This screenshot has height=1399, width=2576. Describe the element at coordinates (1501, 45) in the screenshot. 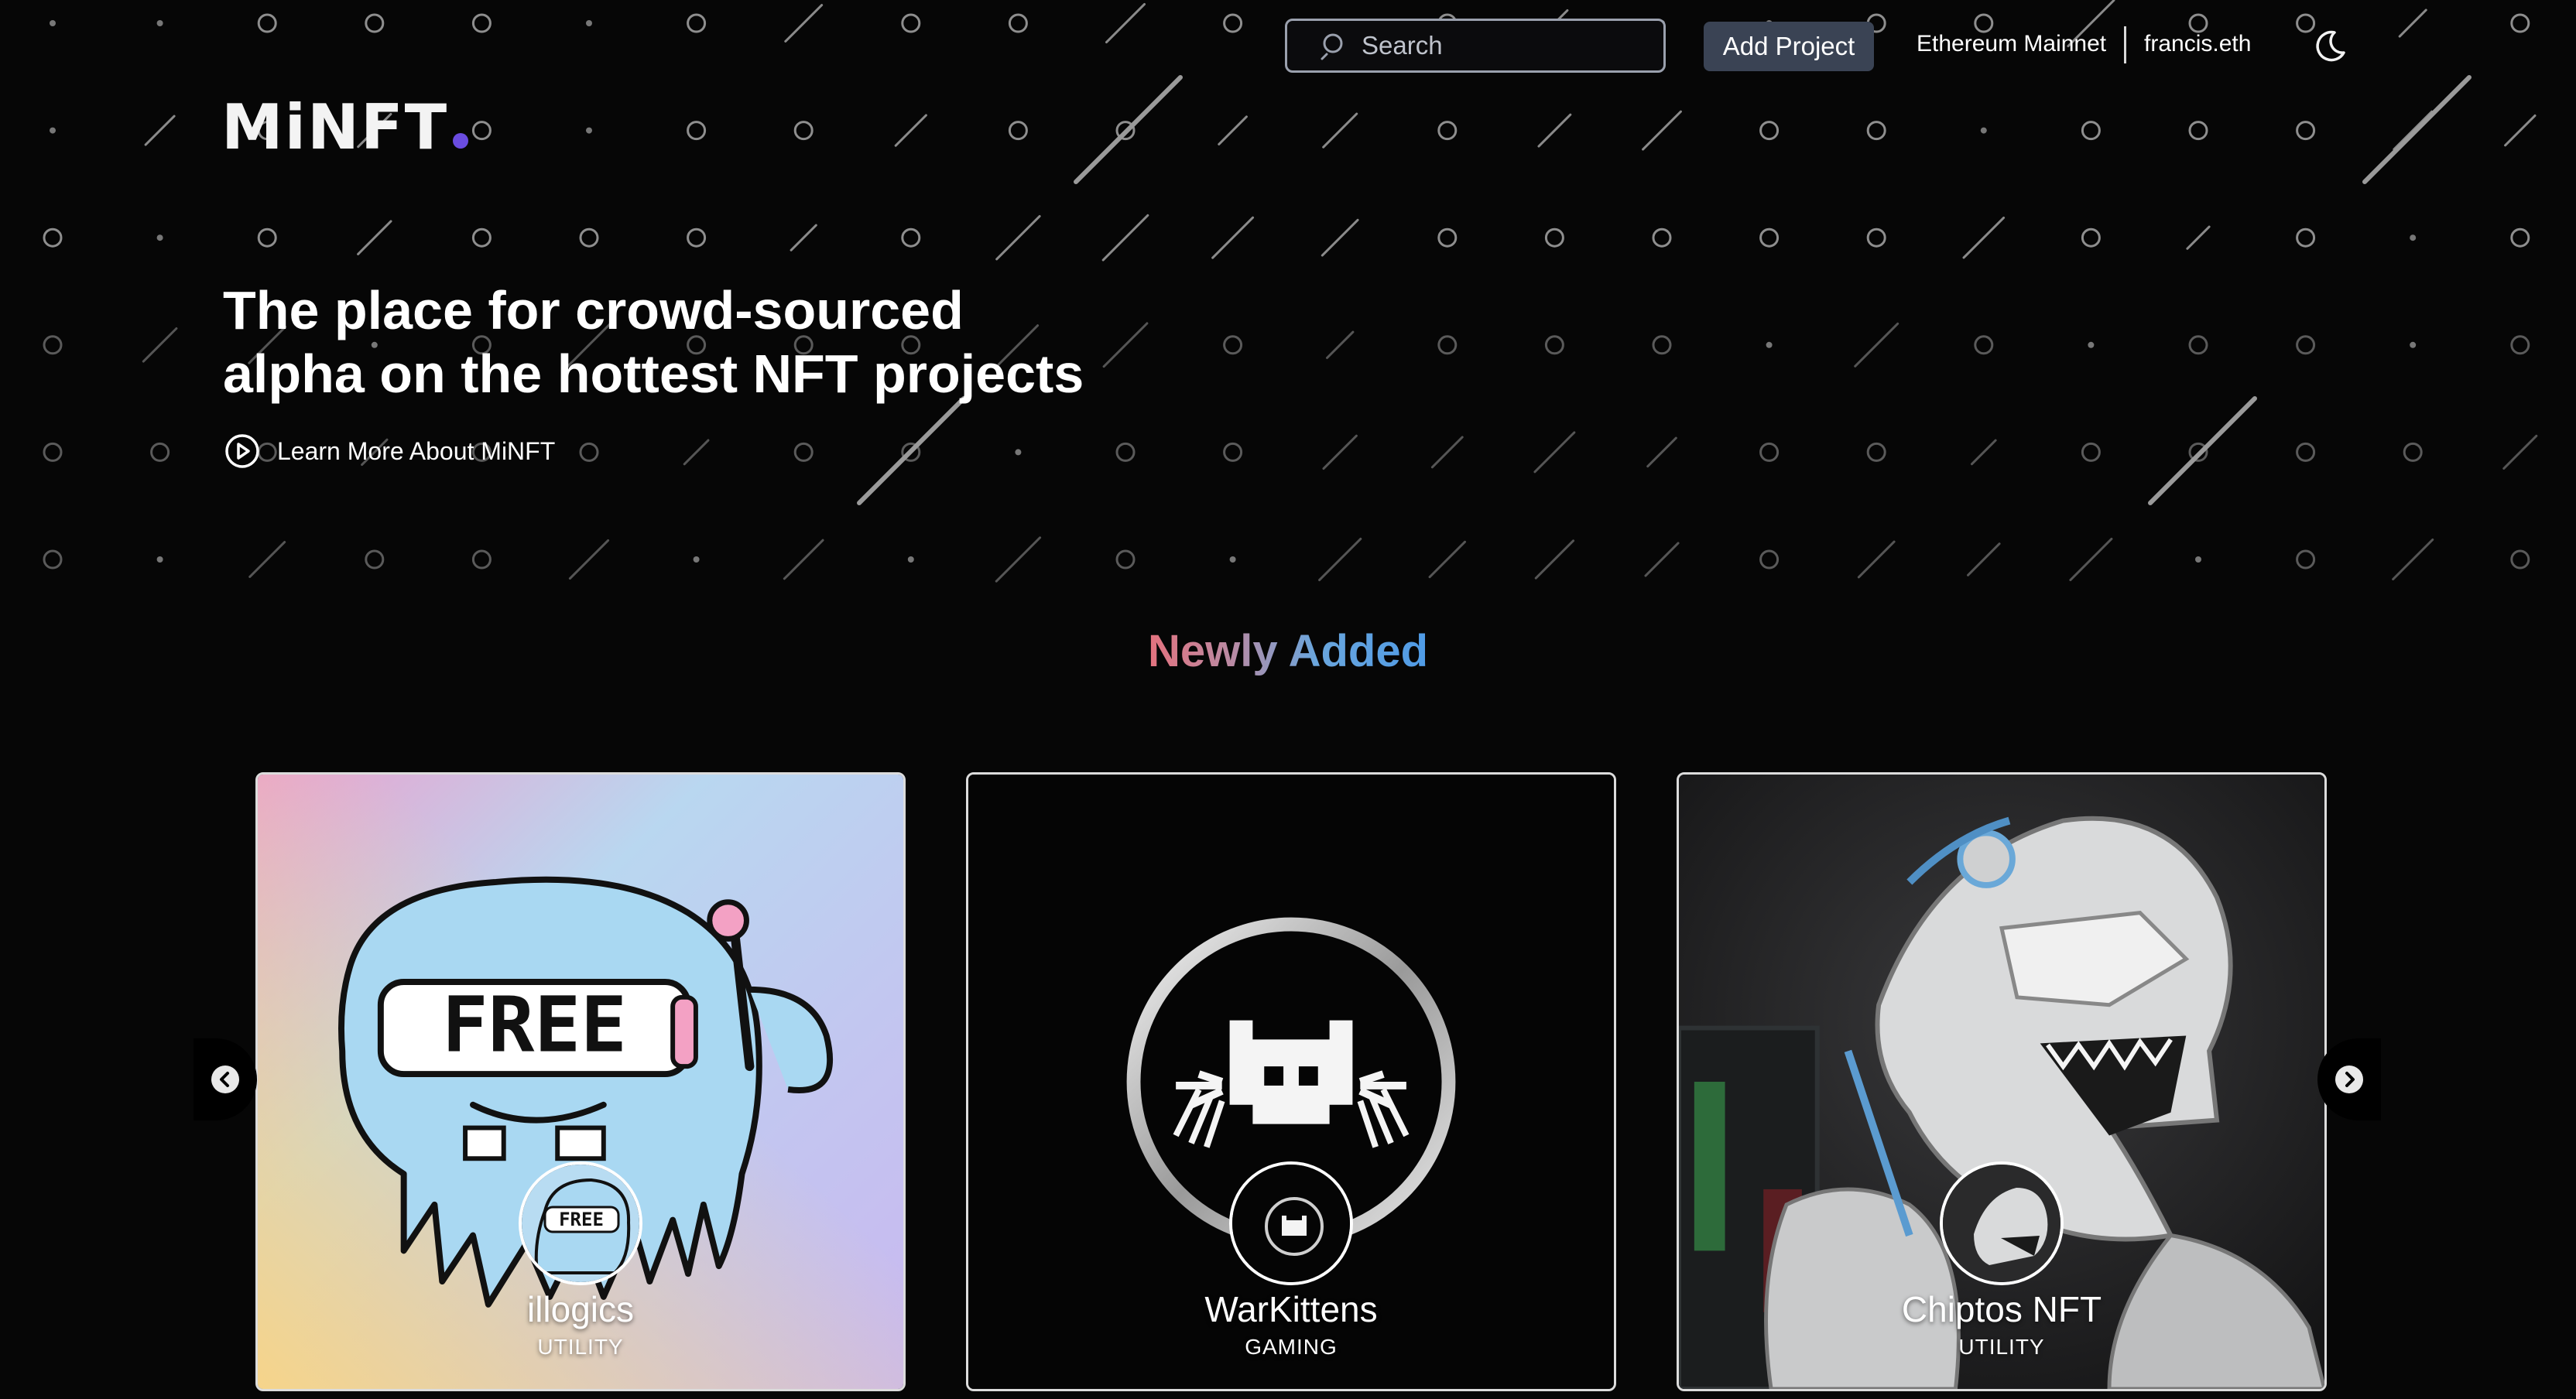

I see `search-input` at that location.